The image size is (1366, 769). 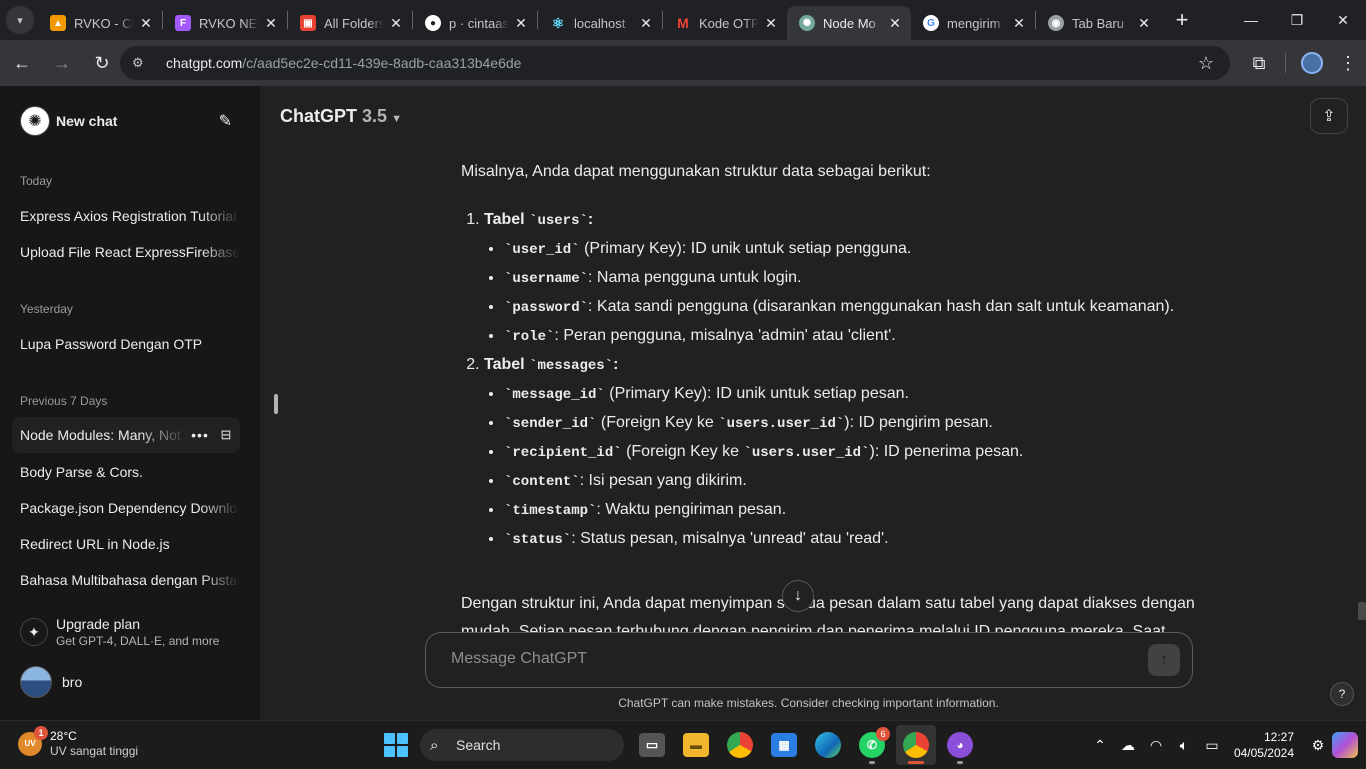 What do you see at coordinates (798, 596) in the screenshot?
I see `scroll-down-arrow-icon: ↓` at bounding box center [798, 596].